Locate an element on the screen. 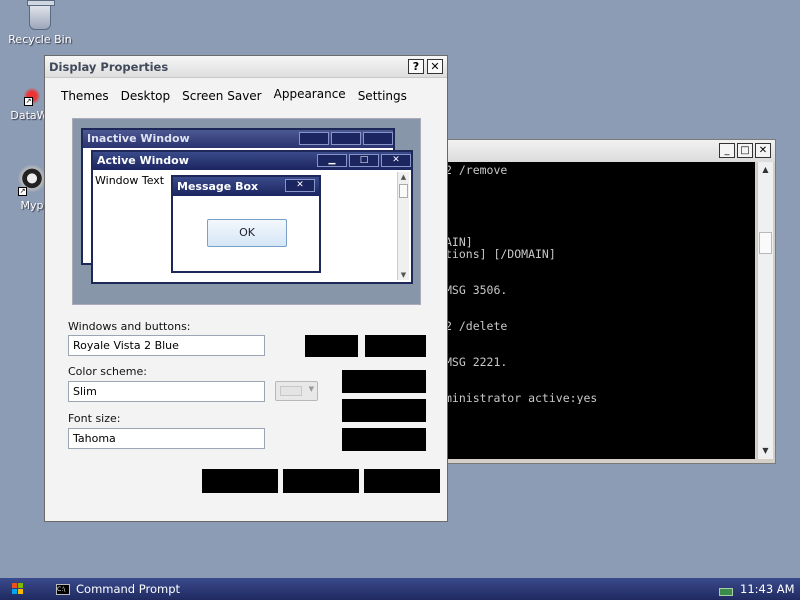 The image size is (800, 600). redacted-ok-button is located at coordinates (240, 481).